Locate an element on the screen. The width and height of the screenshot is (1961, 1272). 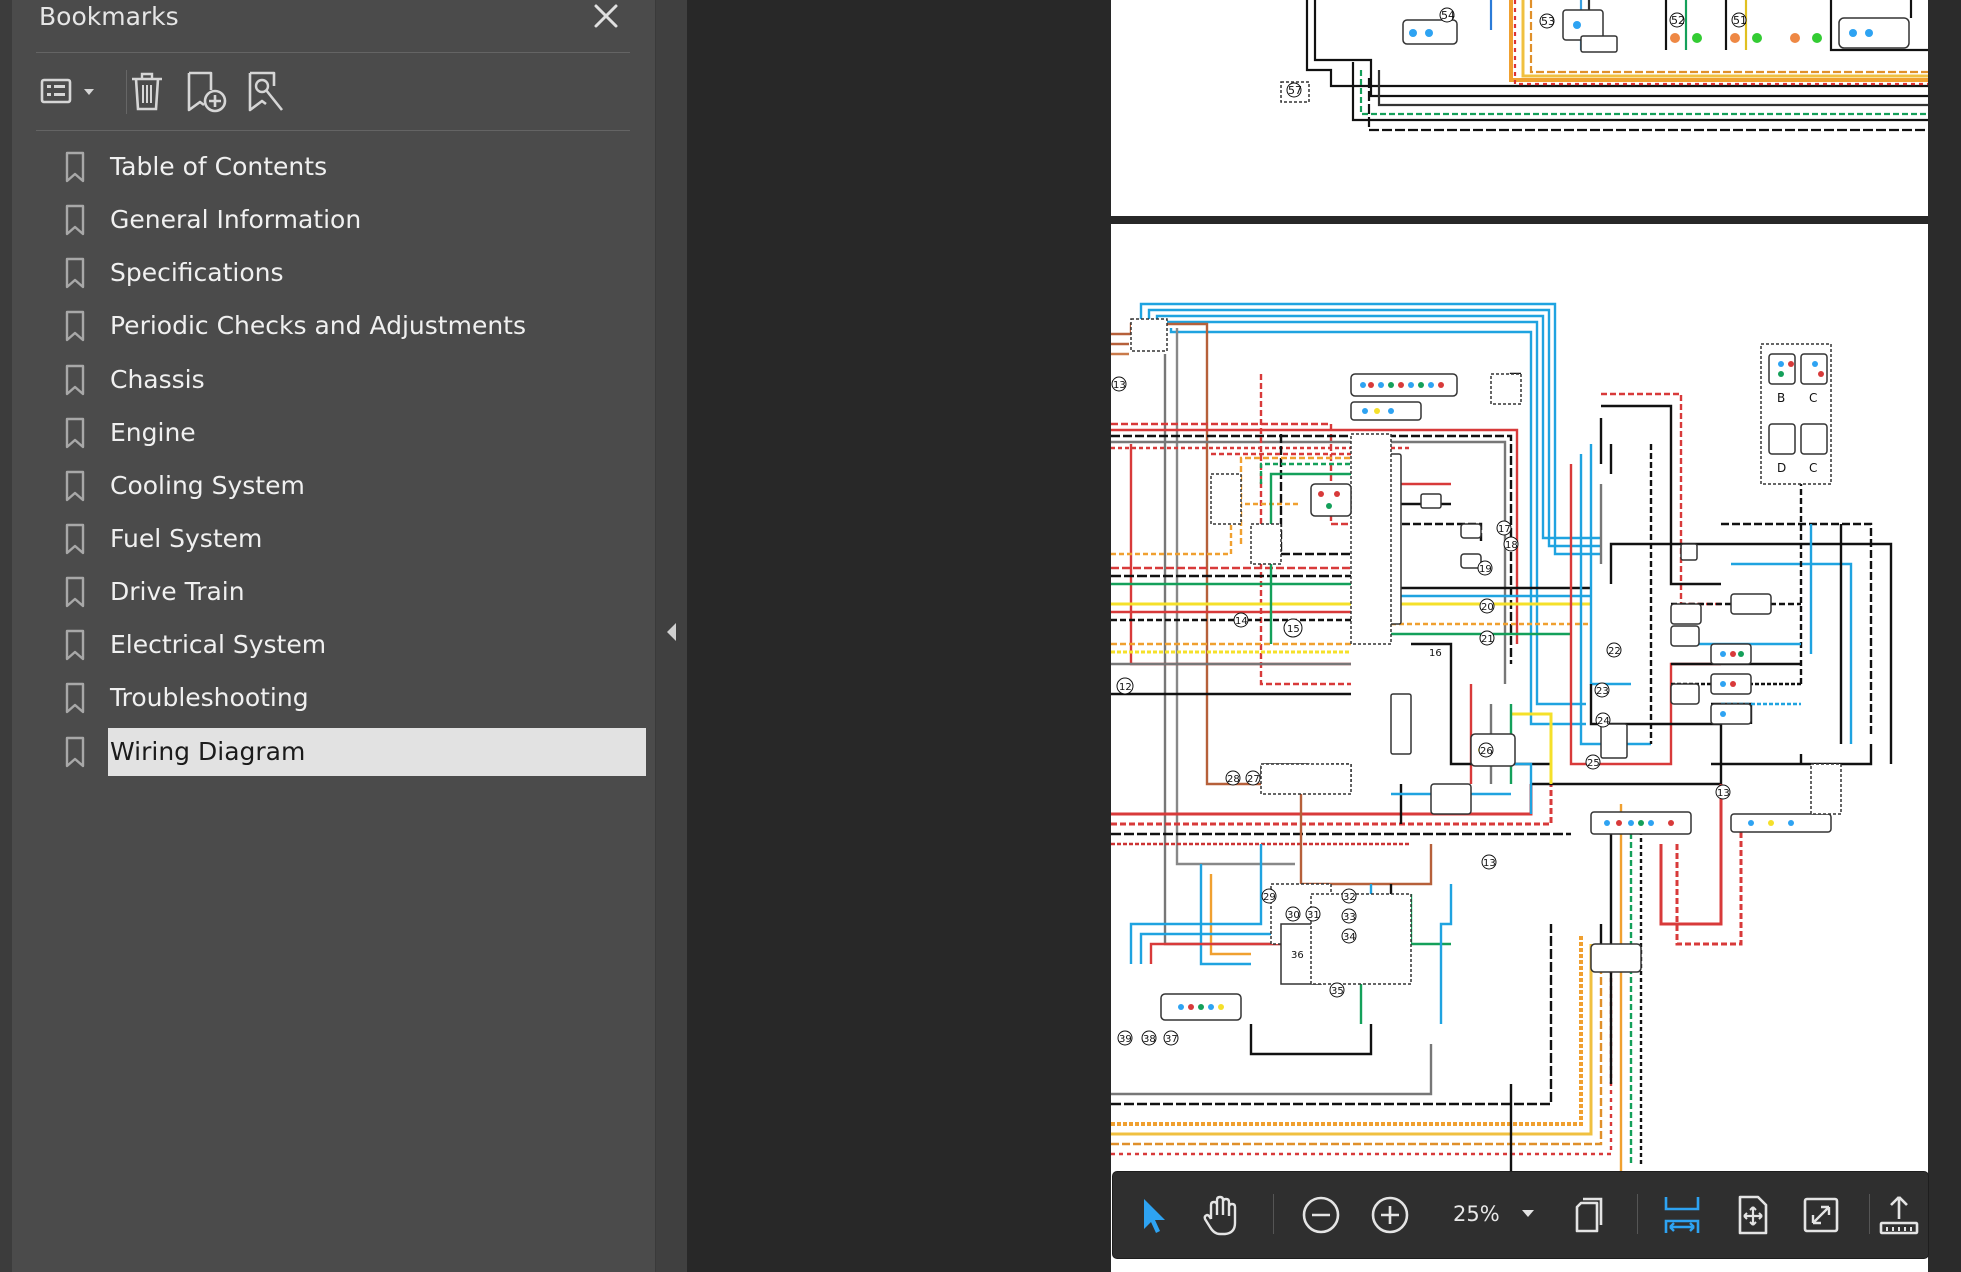
bookmark-item-general-information: General Information is located at coordinates (356, 220).